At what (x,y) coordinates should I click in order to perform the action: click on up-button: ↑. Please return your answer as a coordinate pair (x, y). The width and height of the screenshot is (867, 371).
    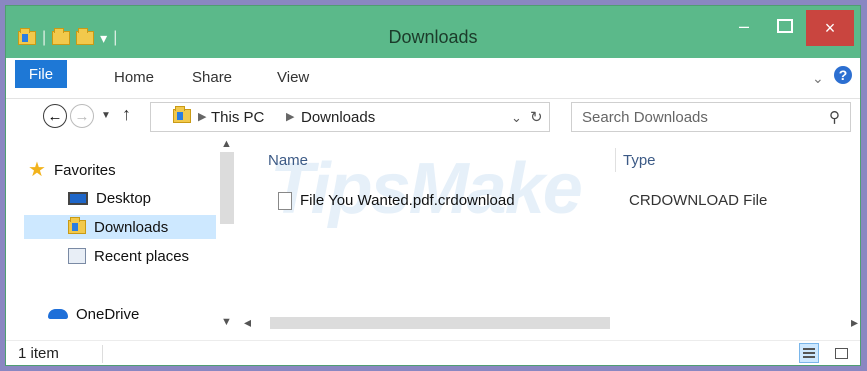
    Looking at the image, I should click on (126, 114).